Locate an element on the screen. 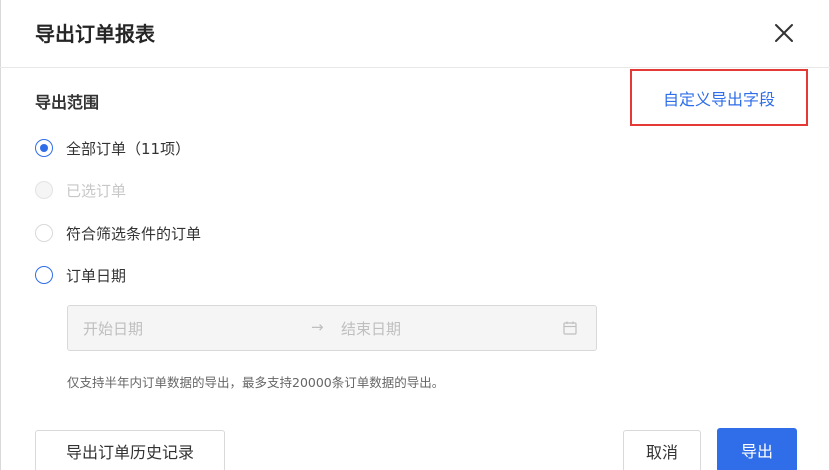 The height and width of the screenshot is (470, 830). radio-order-date: 订单日期 is located at coordinates (80, 275).